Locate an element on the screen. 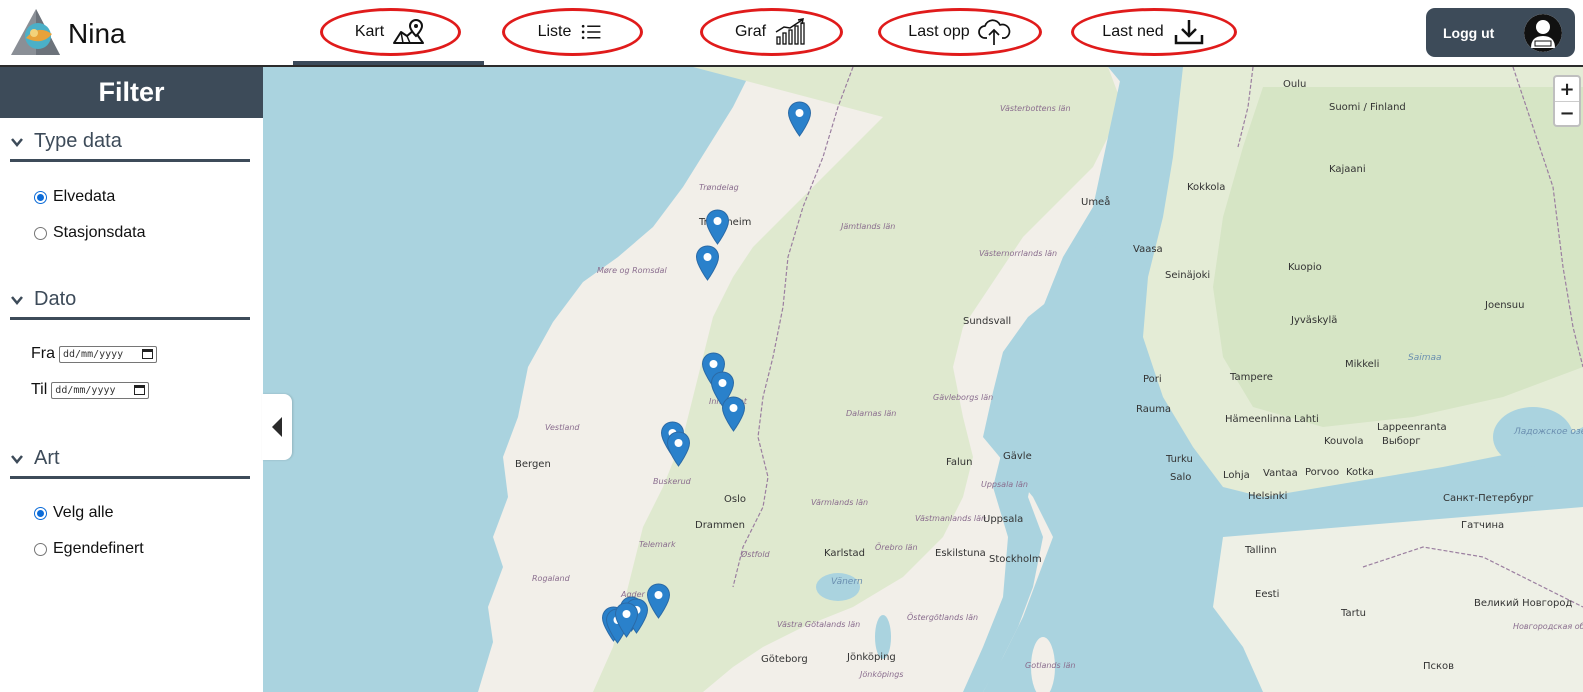 The width and height of the screenshot is (1583, 692). map-label: Выборг is located at coordinates (1401, 441).